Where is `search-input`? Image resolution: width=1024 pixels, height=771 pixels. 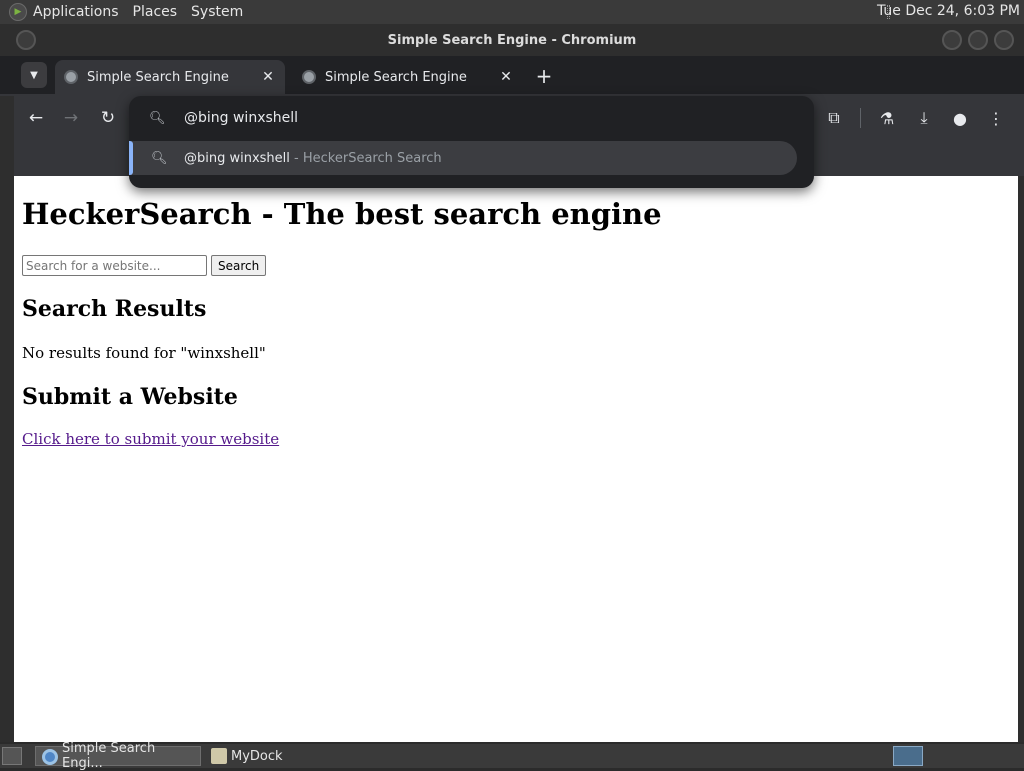 search-input is located at coordinates (114, 265).